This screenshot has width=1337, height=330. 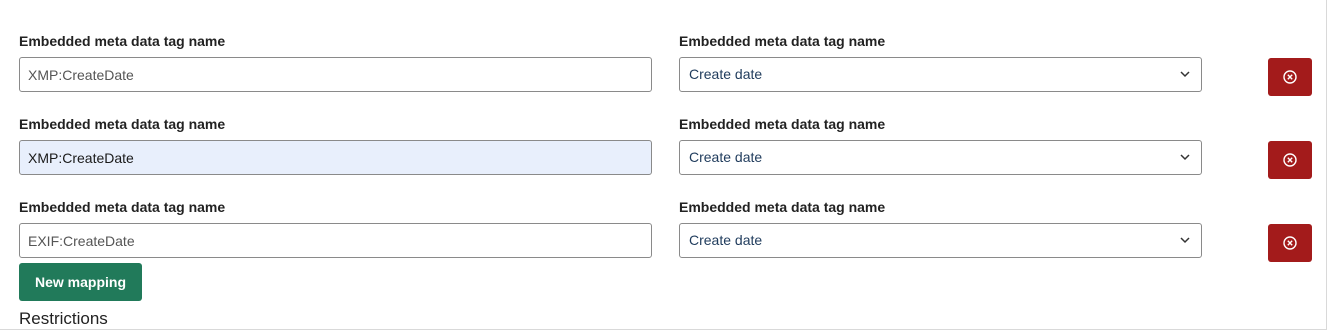 I want to click on restrictions-heading: Restrictions, so click(x=63, y=318).